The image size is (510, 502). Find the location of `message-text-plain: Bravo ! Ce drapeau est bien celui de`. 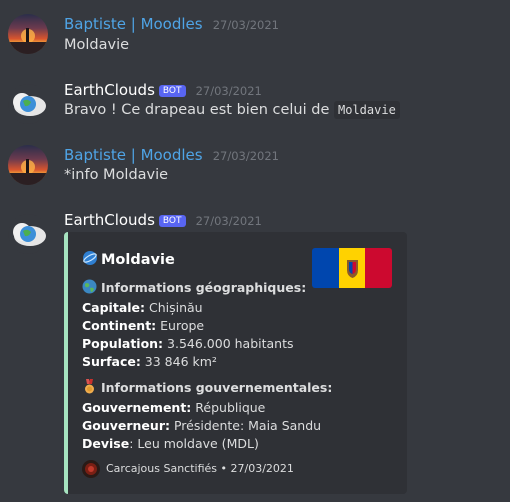

message-text-plain: Bravo ! Ce drapeau est bien celui de is located at coordinates (199, 110).